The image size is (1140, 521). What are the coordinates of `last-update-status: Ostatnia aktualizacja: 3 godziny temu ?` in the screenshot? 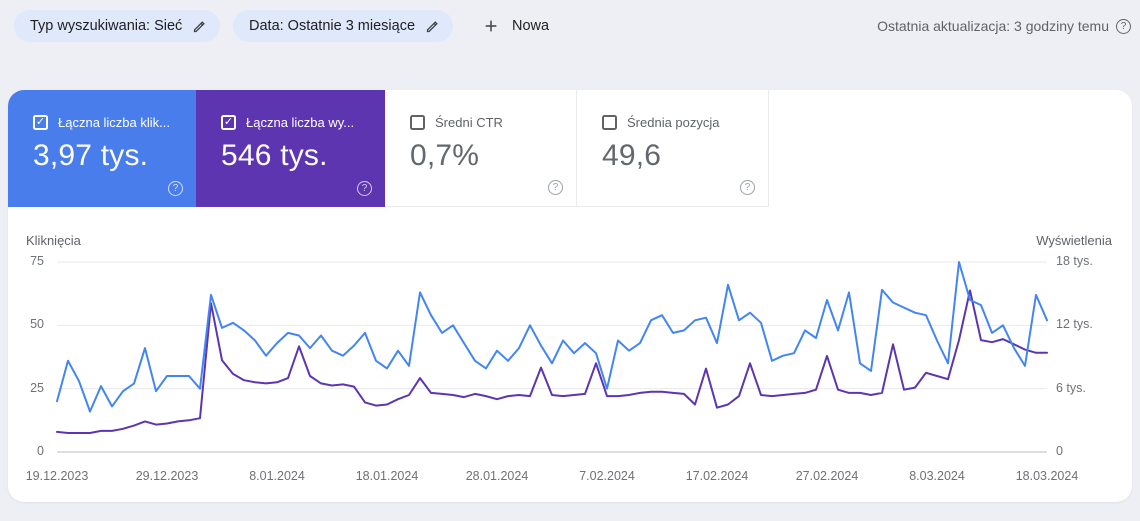 It's located at (1004, 26).